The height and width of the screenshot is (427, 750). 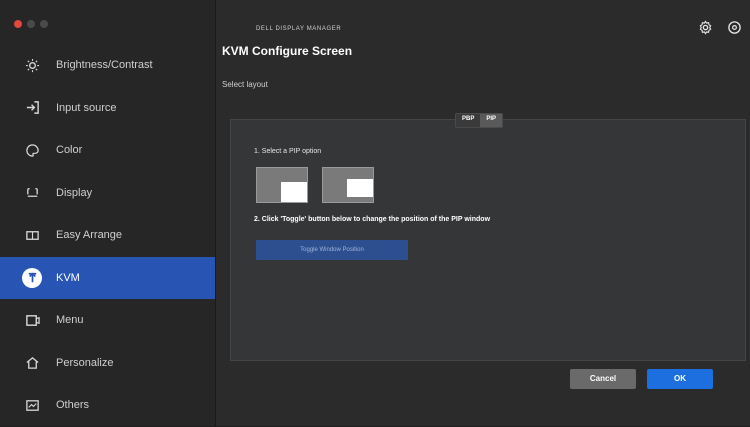 I want to click on ok-button: OK, so click(x=680, y=379).